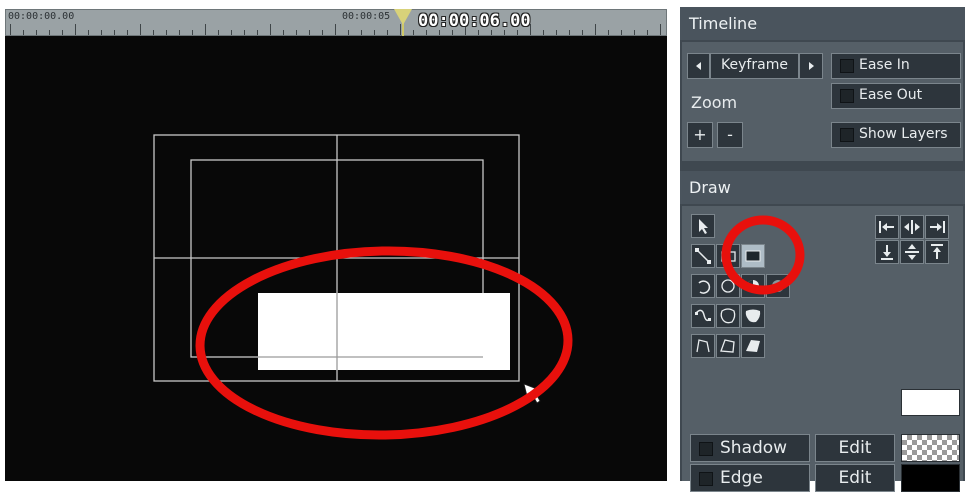 The image size is (965, 492). What do you see at coordinates (474, 21) in the screenshot?
I see `current-time-display: 00:00:06.00` at bounding box center [474, 21].